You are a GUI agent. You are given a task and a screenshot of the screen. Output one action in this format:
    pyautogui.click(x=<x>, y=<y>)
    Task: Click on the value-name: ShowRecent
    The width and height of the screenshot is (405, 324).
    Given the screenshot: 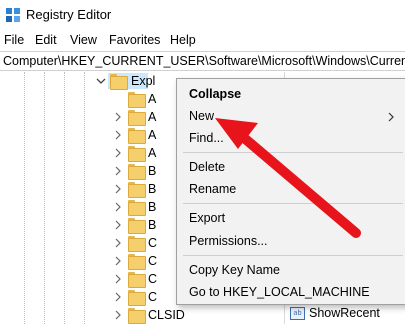 What is the action you would take?
    pyautogui.click(x=344, y=313)
    